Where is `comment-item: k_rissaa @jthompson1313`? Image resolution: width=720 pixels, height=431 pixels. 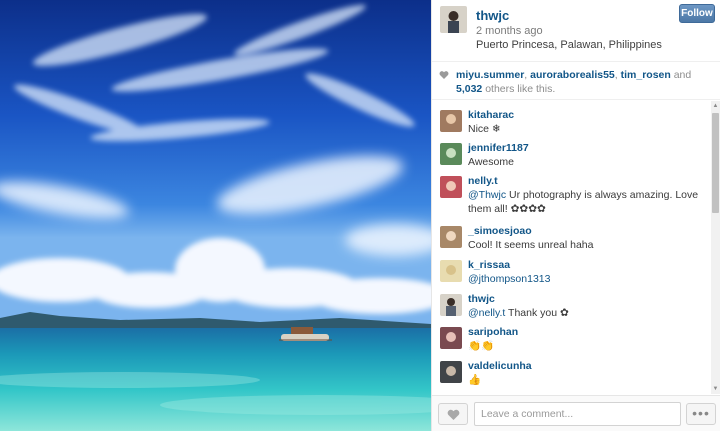 comment-item: k_rissaa @jthompson1313 is located at coordinates (576, 270).